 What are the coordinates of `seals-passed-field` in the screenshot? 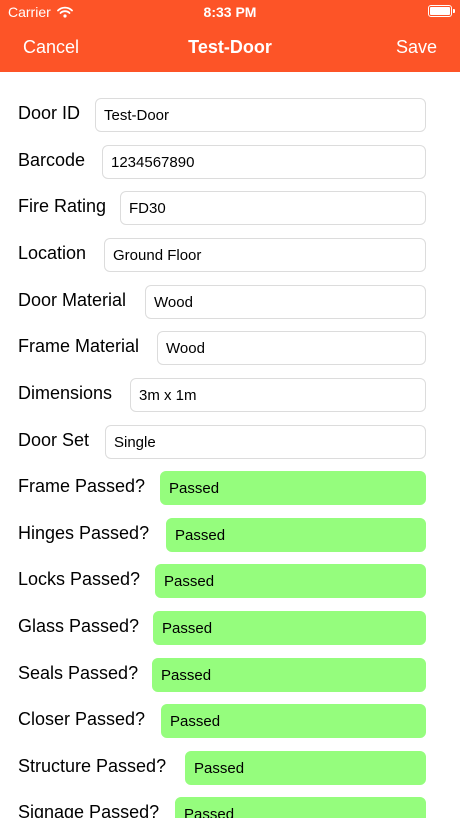 It's located at (289, 675).